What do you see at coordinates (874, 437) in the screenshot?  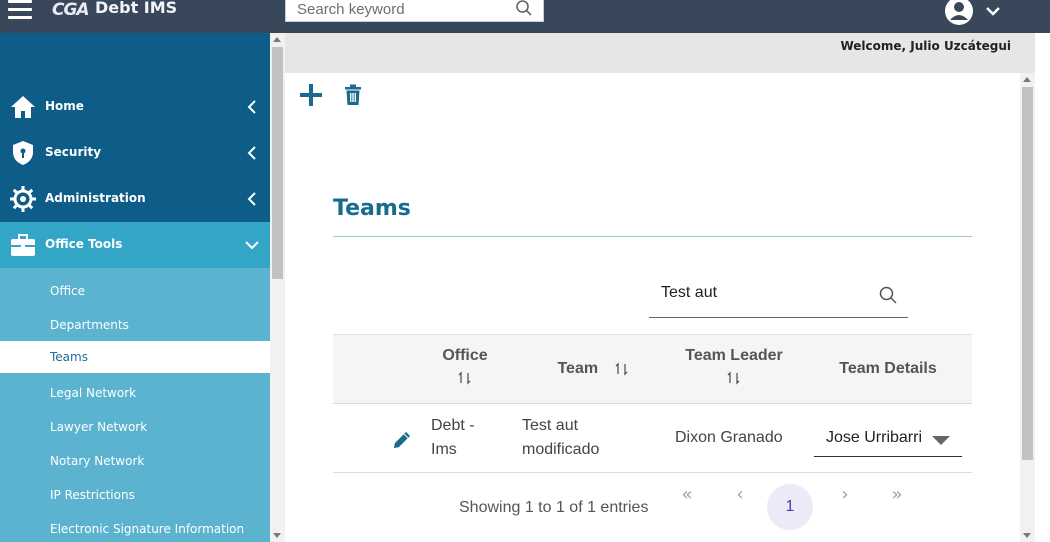 I see `select-value: Jose Urribarri` at bounding box center [874, 437].